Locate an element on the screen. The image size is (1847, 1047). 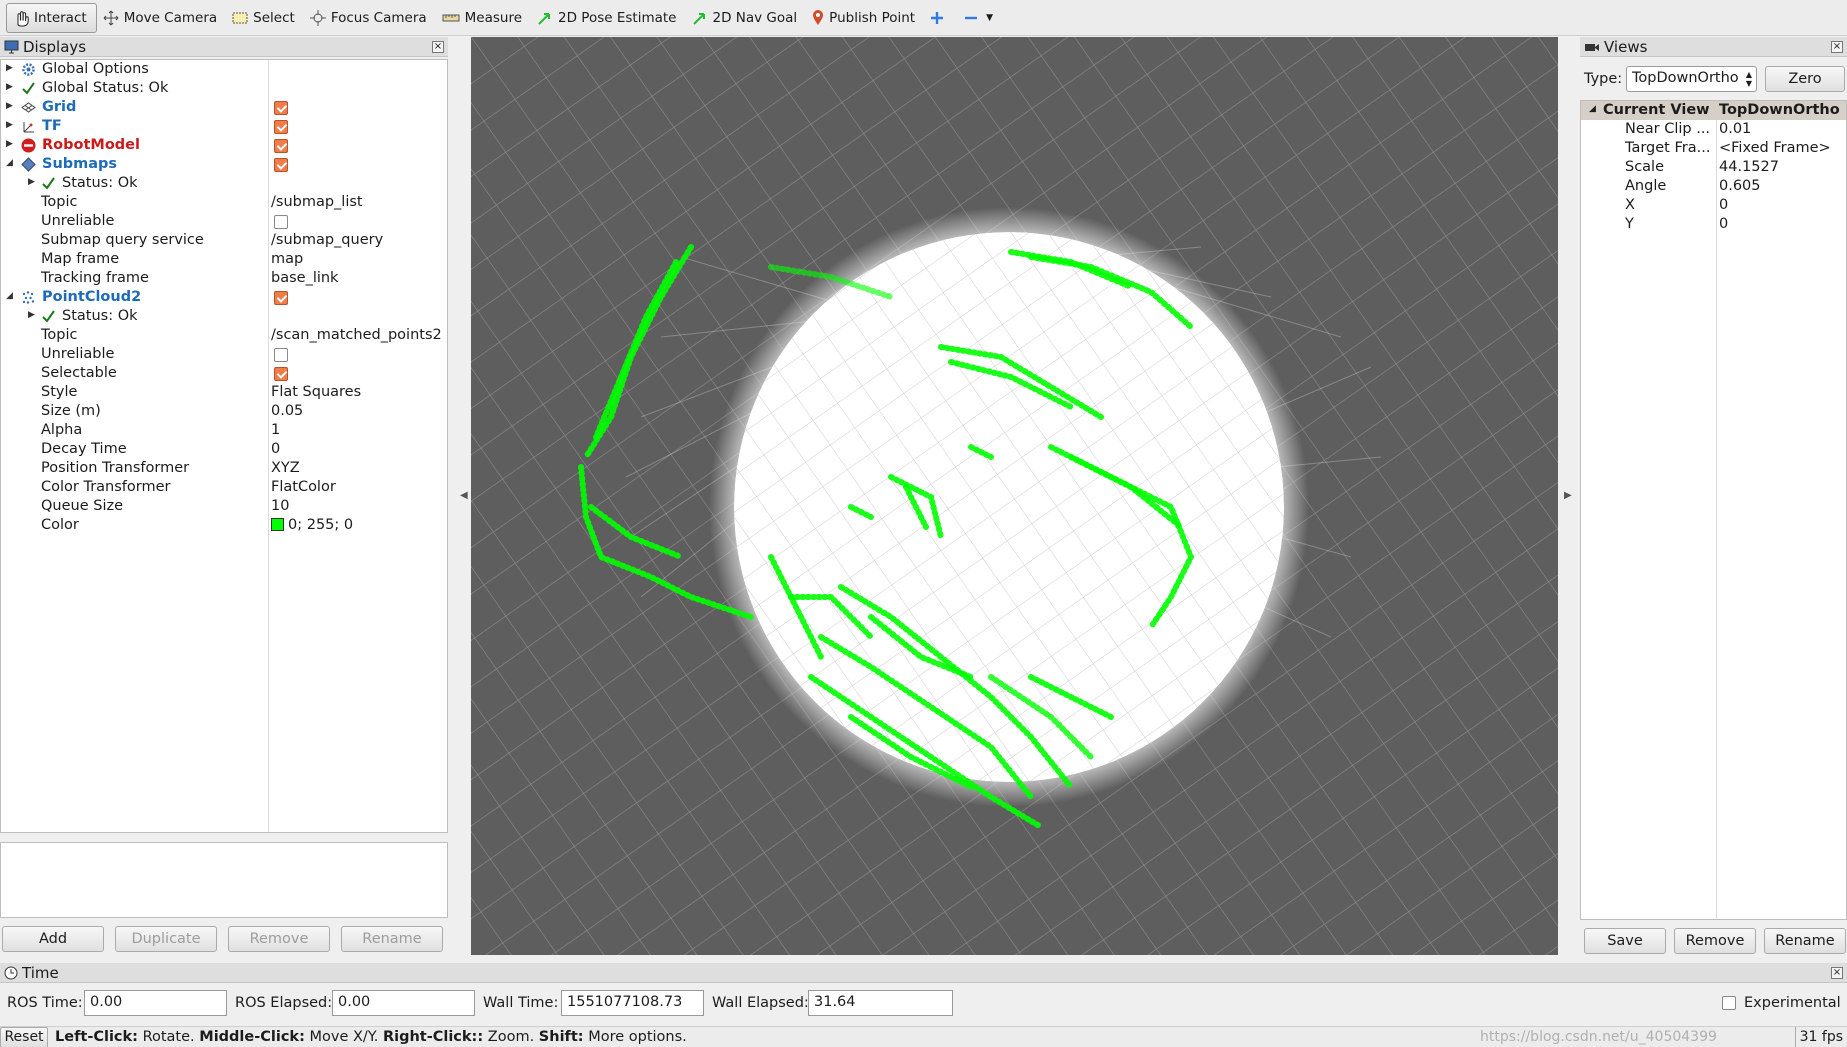
tree-row-global-options: ▶ Global Options is located at coordinates (224, 69).